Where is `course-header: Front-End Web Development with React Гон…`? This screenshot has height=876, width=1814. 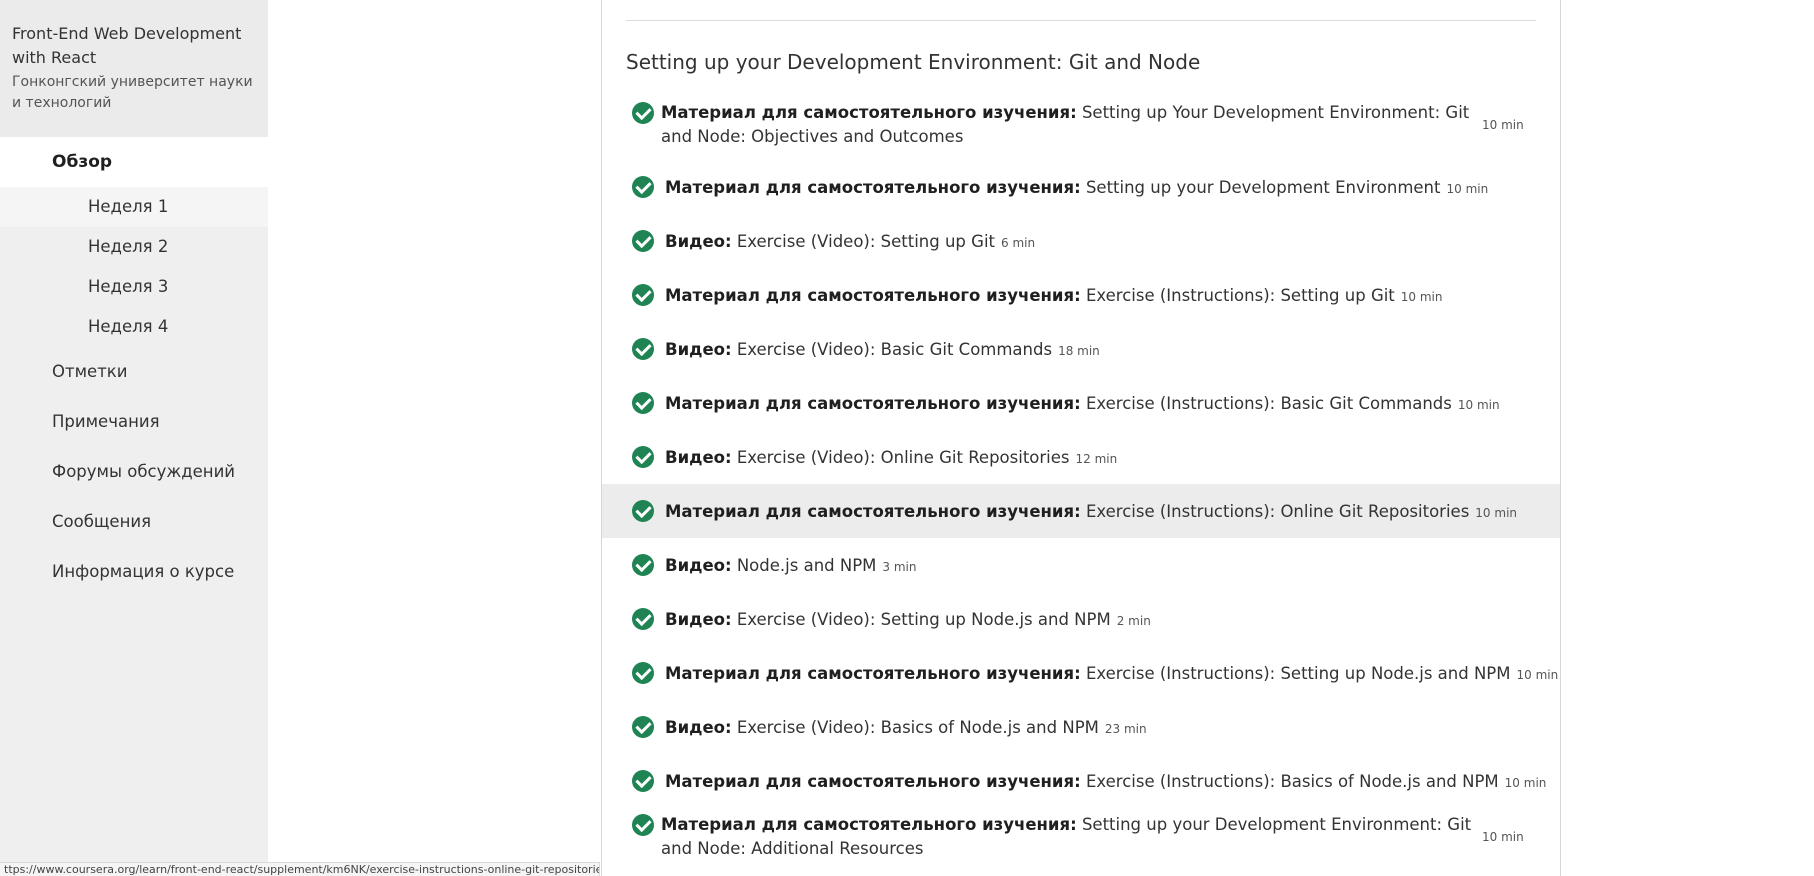 course-header: Front-End Web Development with React Гон… is located at coordinates (134, 68).